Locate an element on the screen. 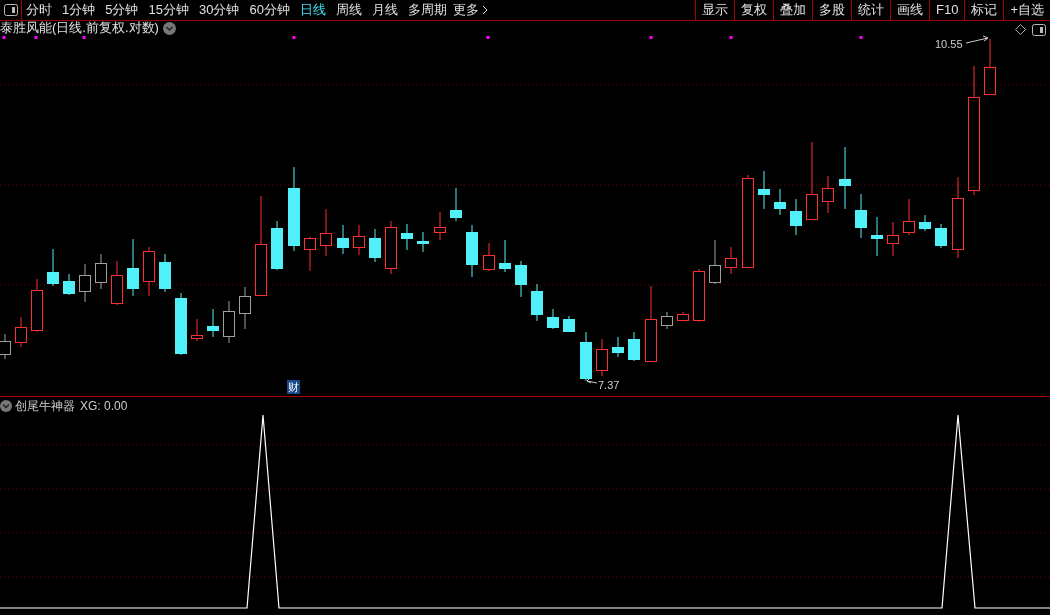  diamond-icon is located at coordinates (1020, 29).